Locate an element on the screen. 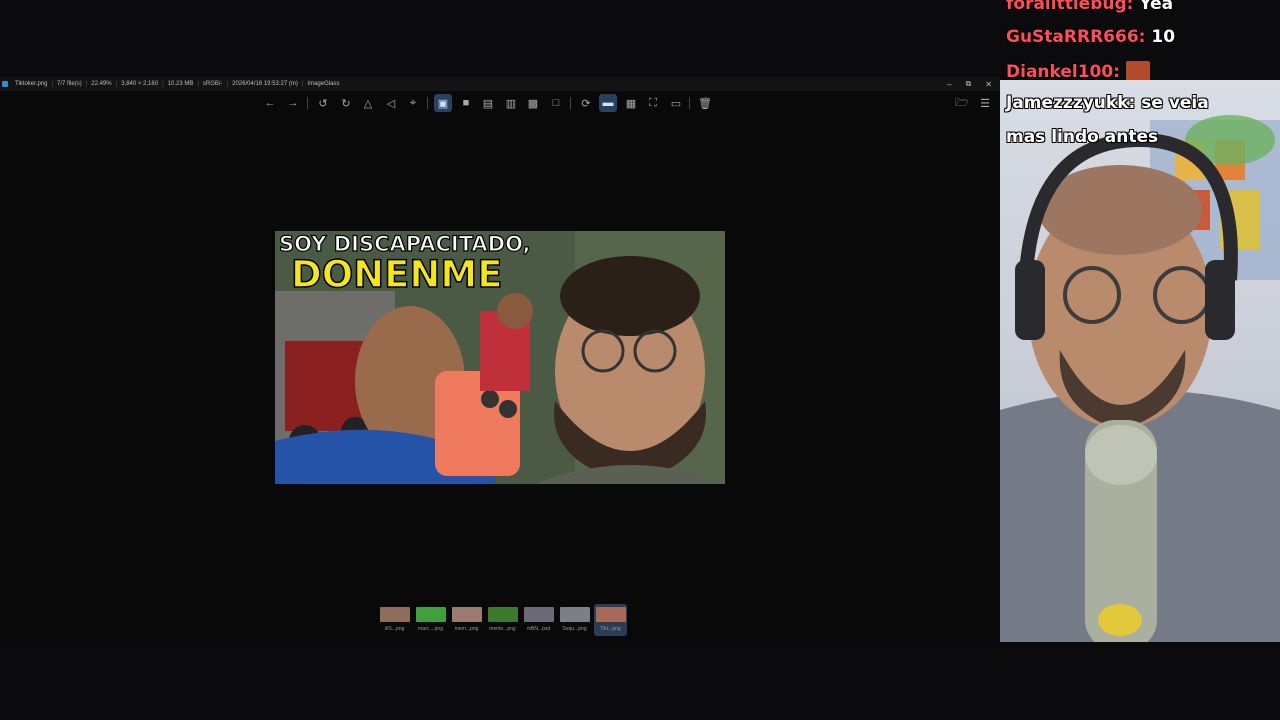 This screenshot has height=720, width=1280. chat-username: forallttlebug: is located at coordinates (1070, 7).